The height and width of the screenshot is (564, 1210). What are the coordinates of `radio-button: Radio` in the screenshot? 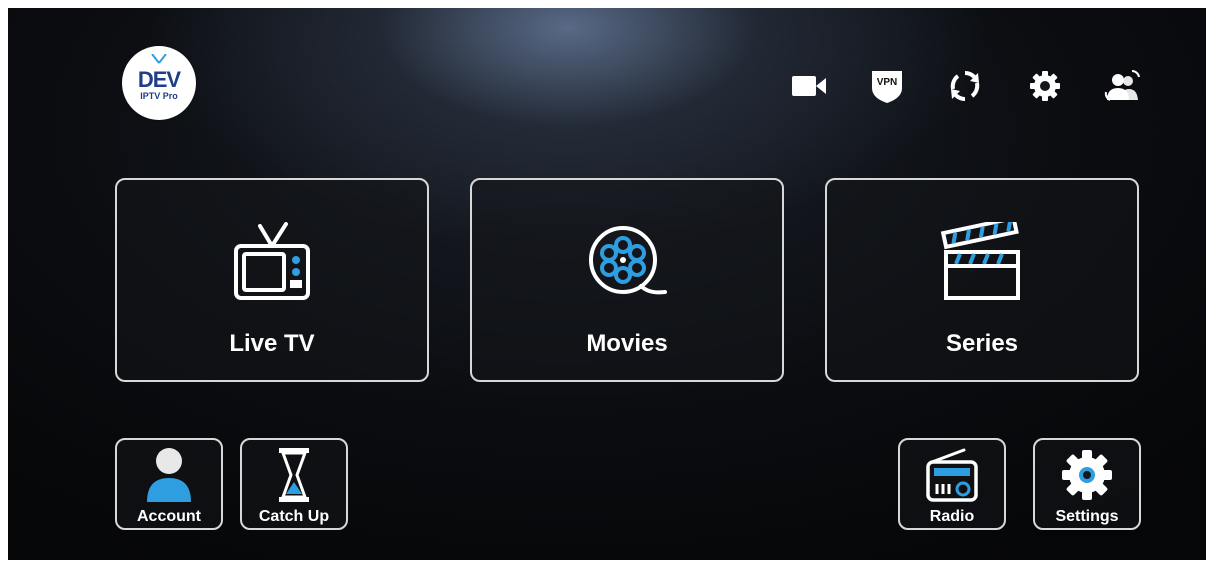 It's located at (952, 484).